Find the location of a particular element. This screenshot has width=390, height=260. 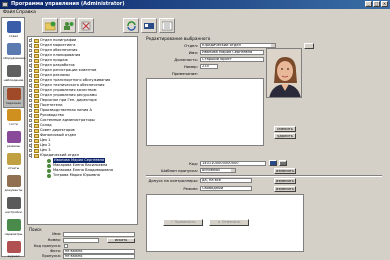

refresh-button is located at coordinates (131, 25).